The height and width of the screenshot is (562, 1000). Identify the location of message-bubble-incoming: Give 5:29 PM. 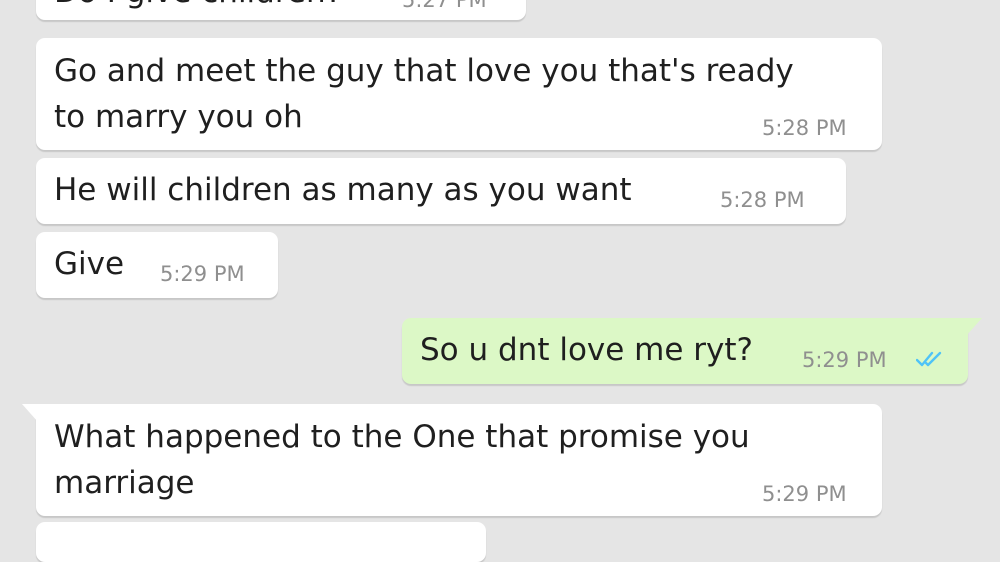
(157, 265).